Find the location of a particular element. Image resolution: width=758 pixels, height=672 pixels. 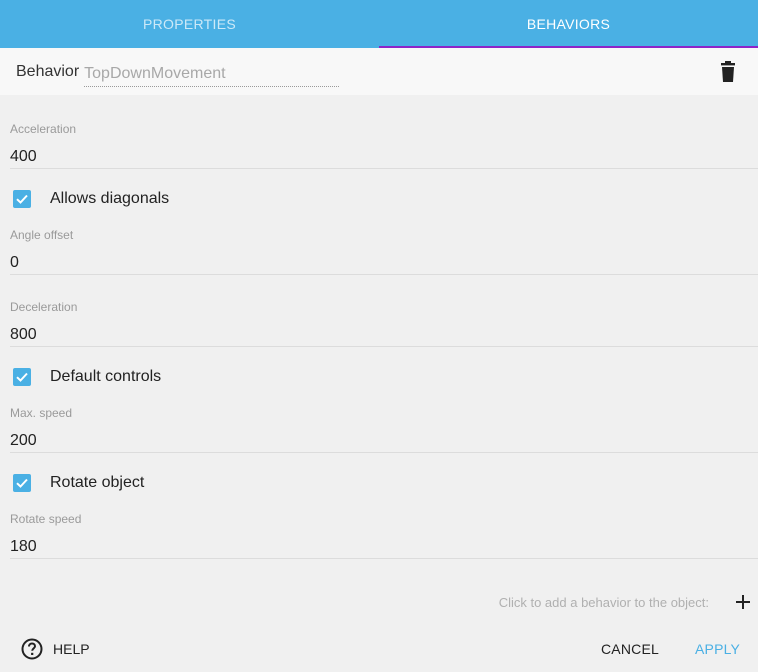

rotate-speed-input is located at coordinates (384, 549).